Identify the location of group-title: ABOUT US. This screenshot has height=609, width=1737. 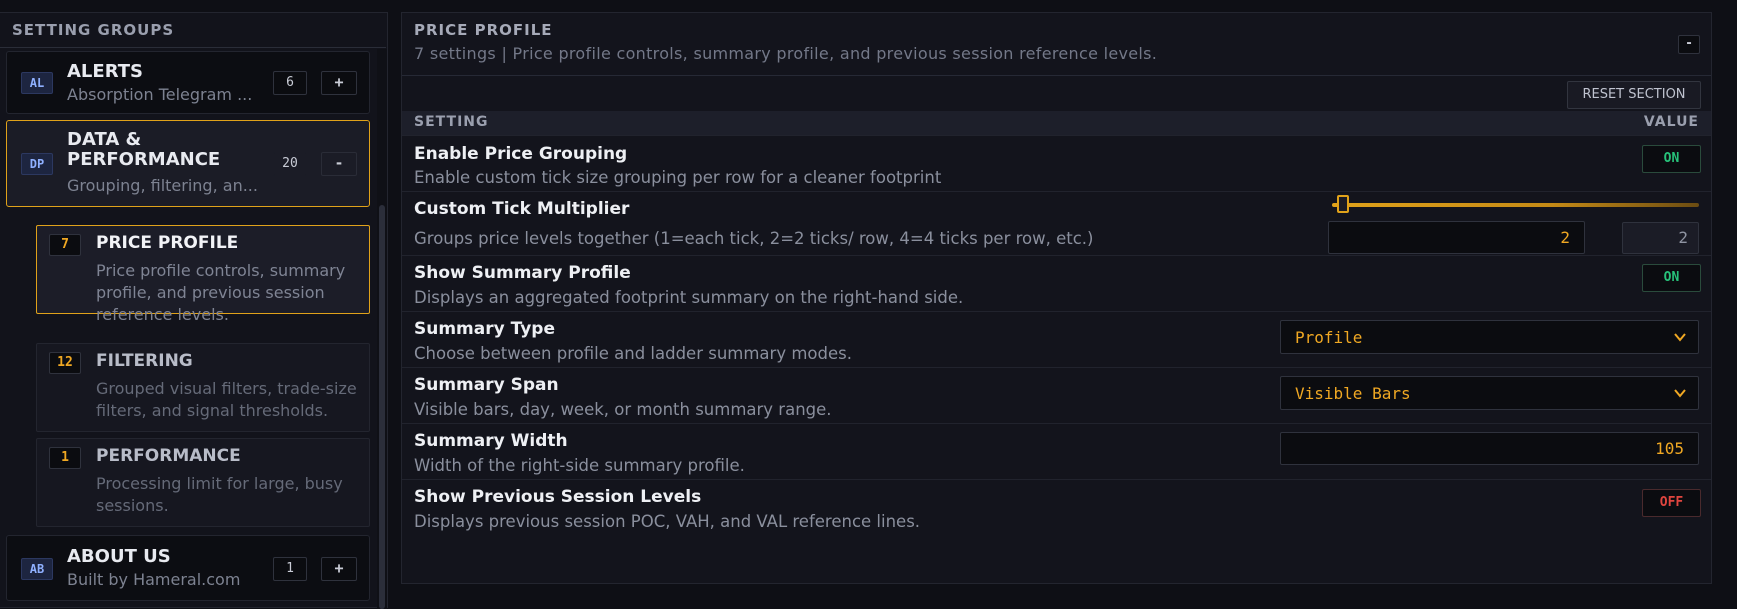
(119, 556).